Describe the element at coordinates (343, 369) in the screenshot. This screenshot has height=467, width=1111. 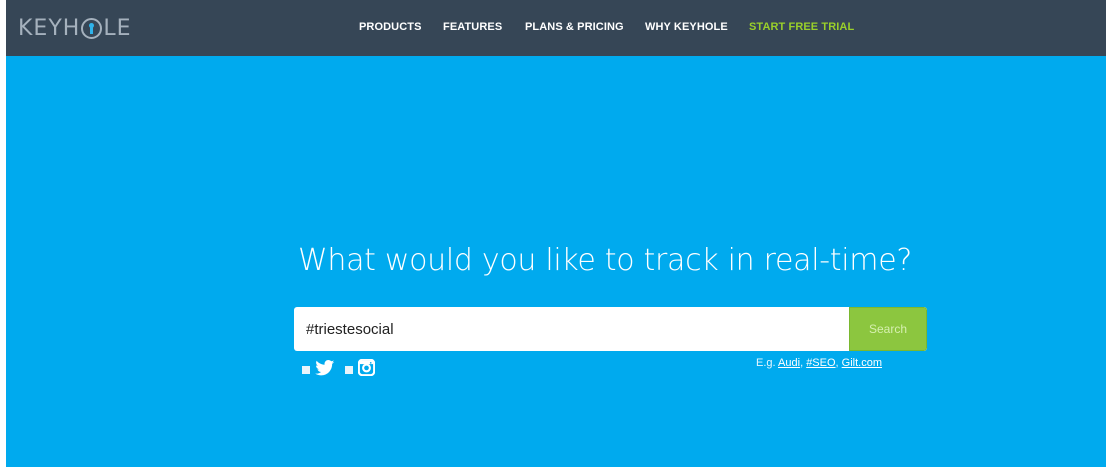
I see `source-selector` at that location.